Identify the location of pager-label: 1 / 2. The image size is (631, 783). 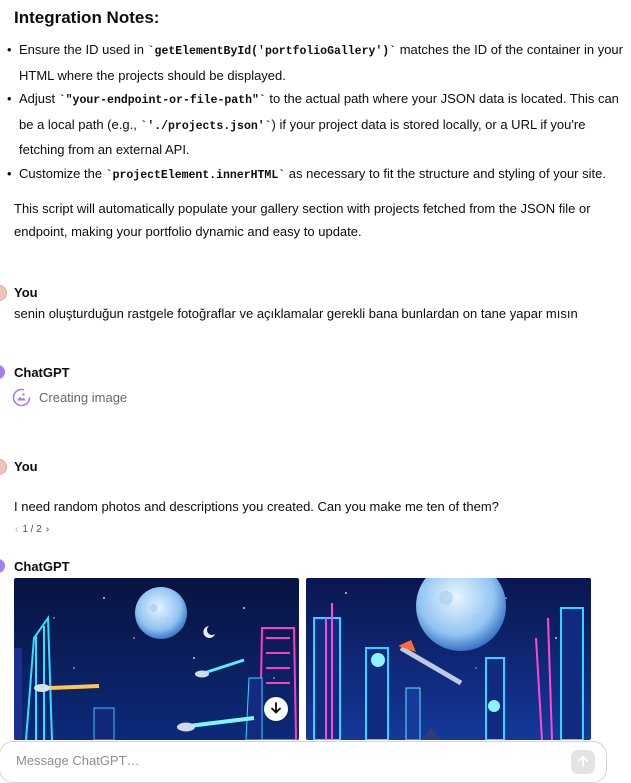
(32, 529).